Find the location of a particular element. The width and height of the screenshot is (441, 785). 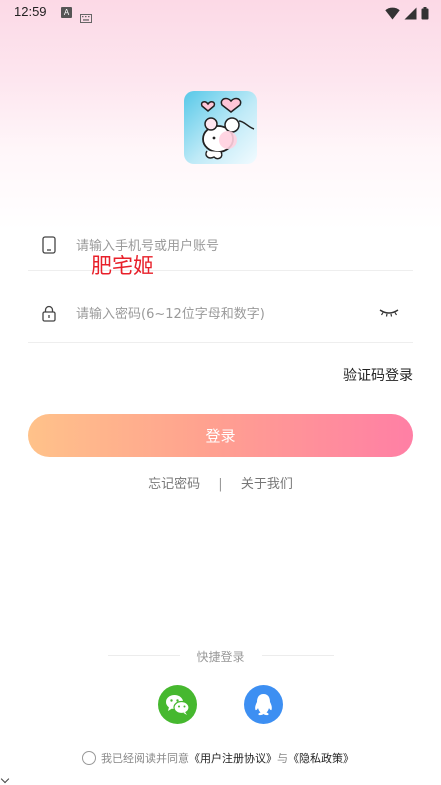

password-input is located at coordinates (226, 314).